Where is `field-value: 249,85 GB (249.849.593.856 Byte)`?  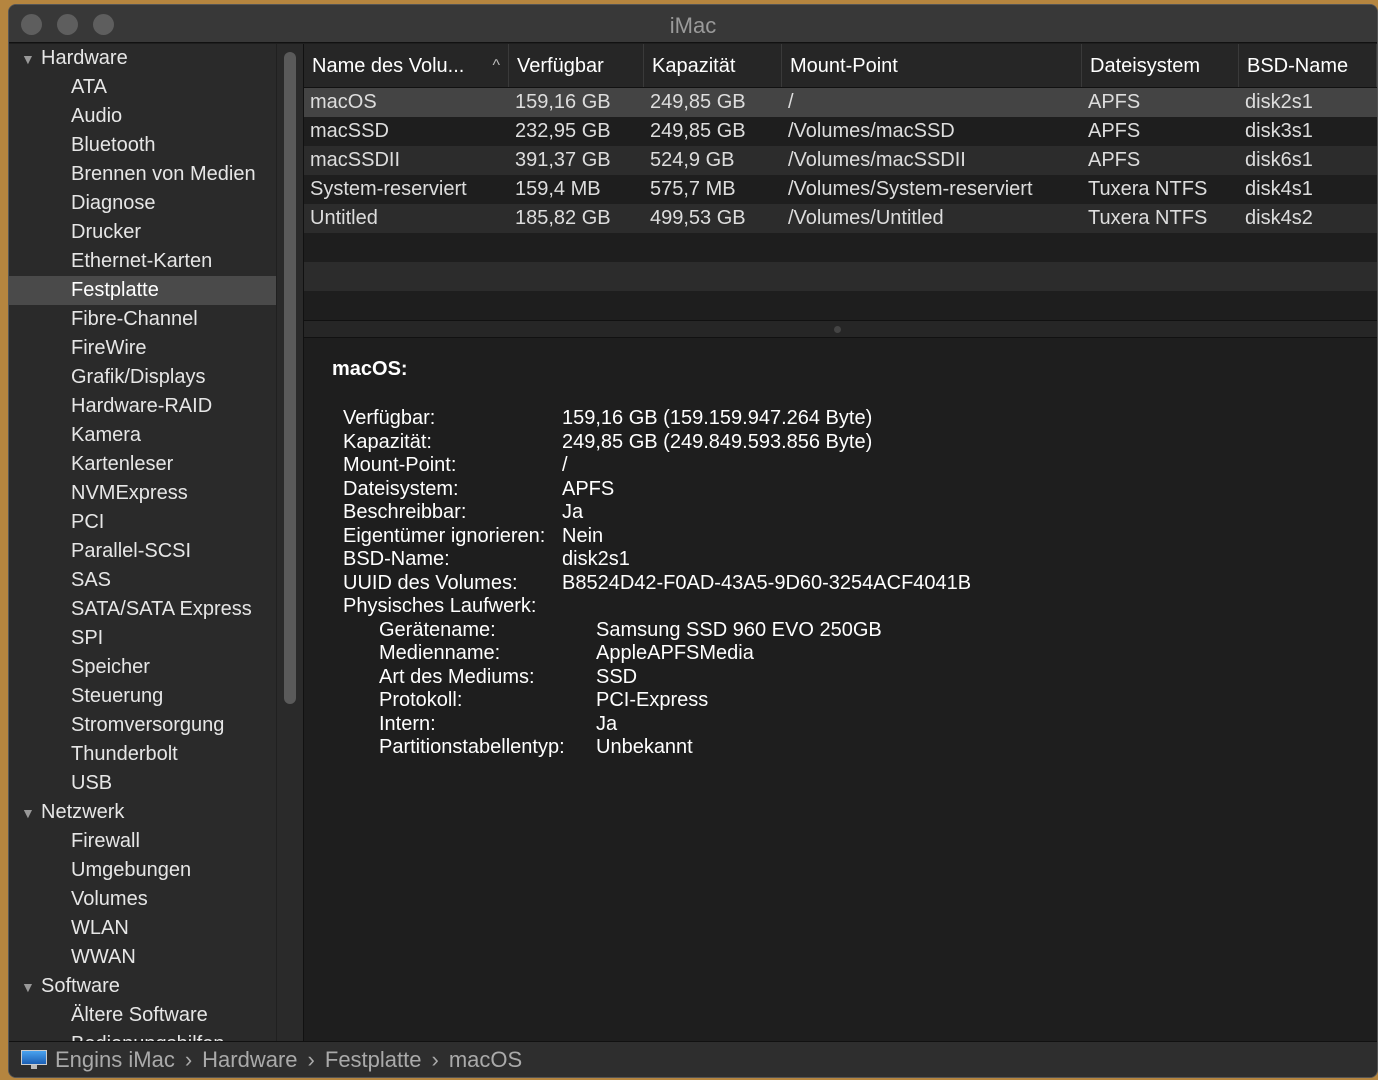
field-value: 249,85 GB (249.849.593.856 Byte) is located at coordinates (717, 441).